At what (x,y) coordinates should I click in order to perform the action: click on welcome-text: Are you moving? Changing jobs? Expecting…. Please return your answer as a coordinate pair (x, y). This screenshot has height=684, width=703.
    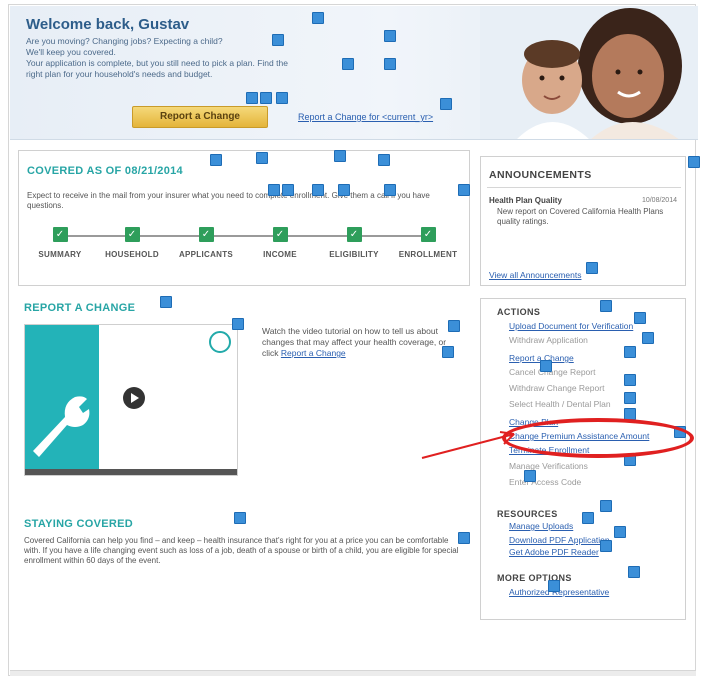
    Looking at the image, I should click on (206, 58).